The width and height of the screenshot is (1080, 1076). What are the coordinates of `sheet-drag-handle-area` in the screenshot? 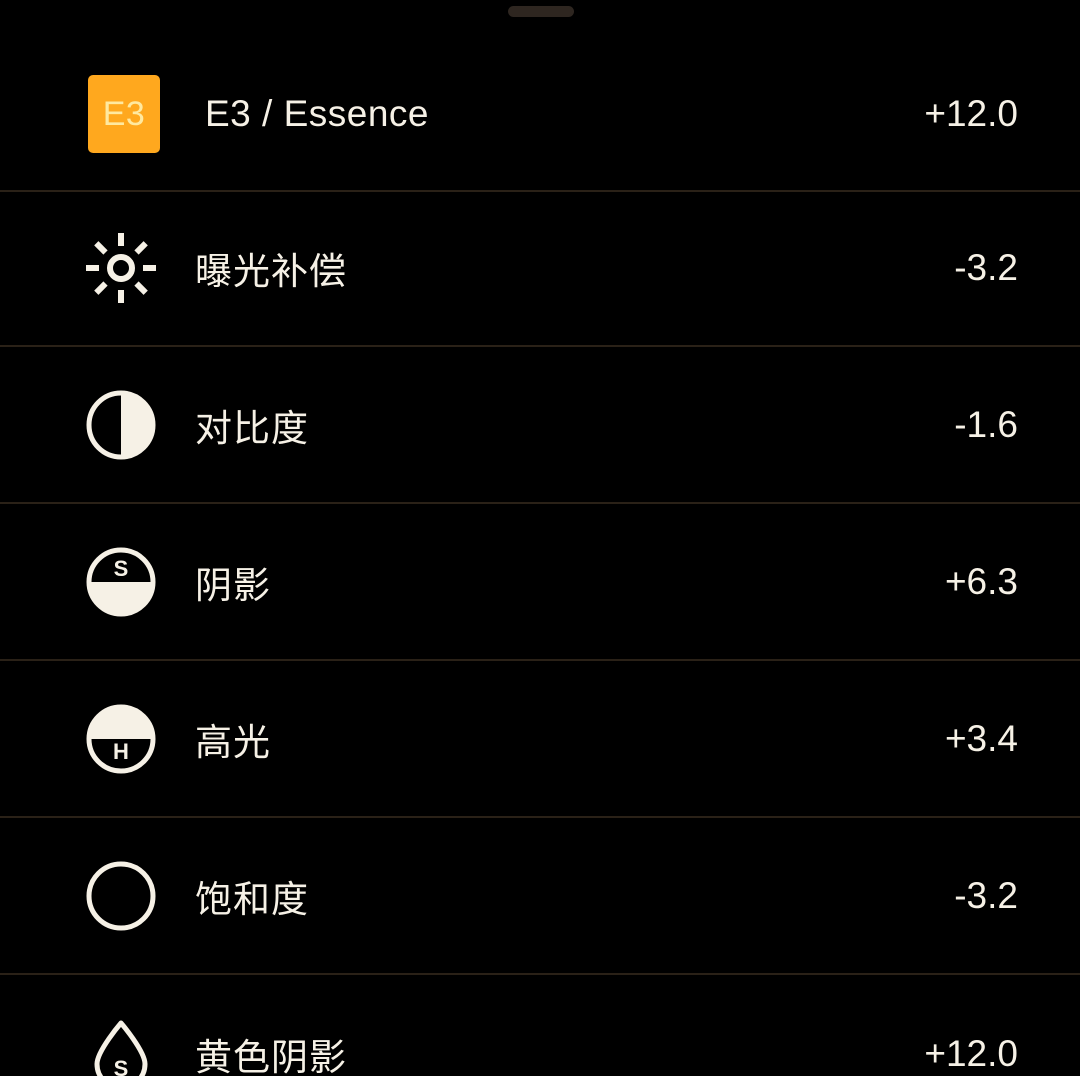 It's located at (540, 12).